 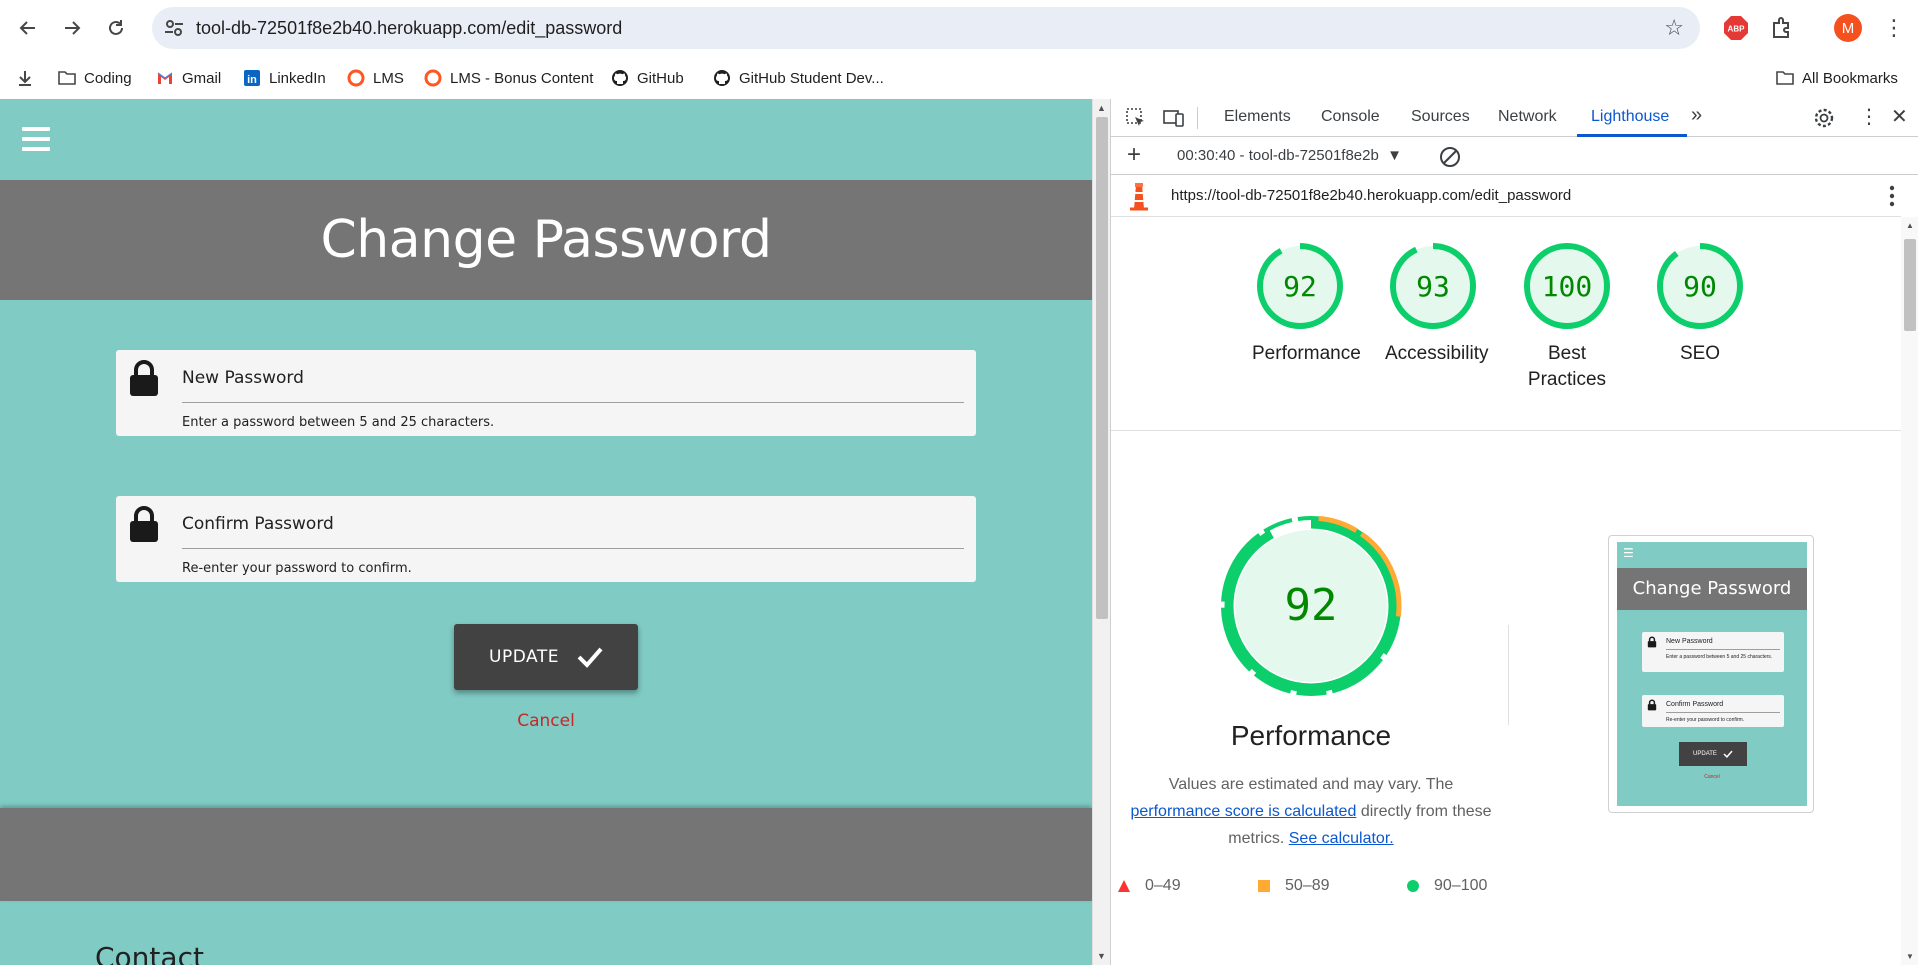 I want to click on tab-lighthouse: Lighthouse, so click(x=1630, y=117).